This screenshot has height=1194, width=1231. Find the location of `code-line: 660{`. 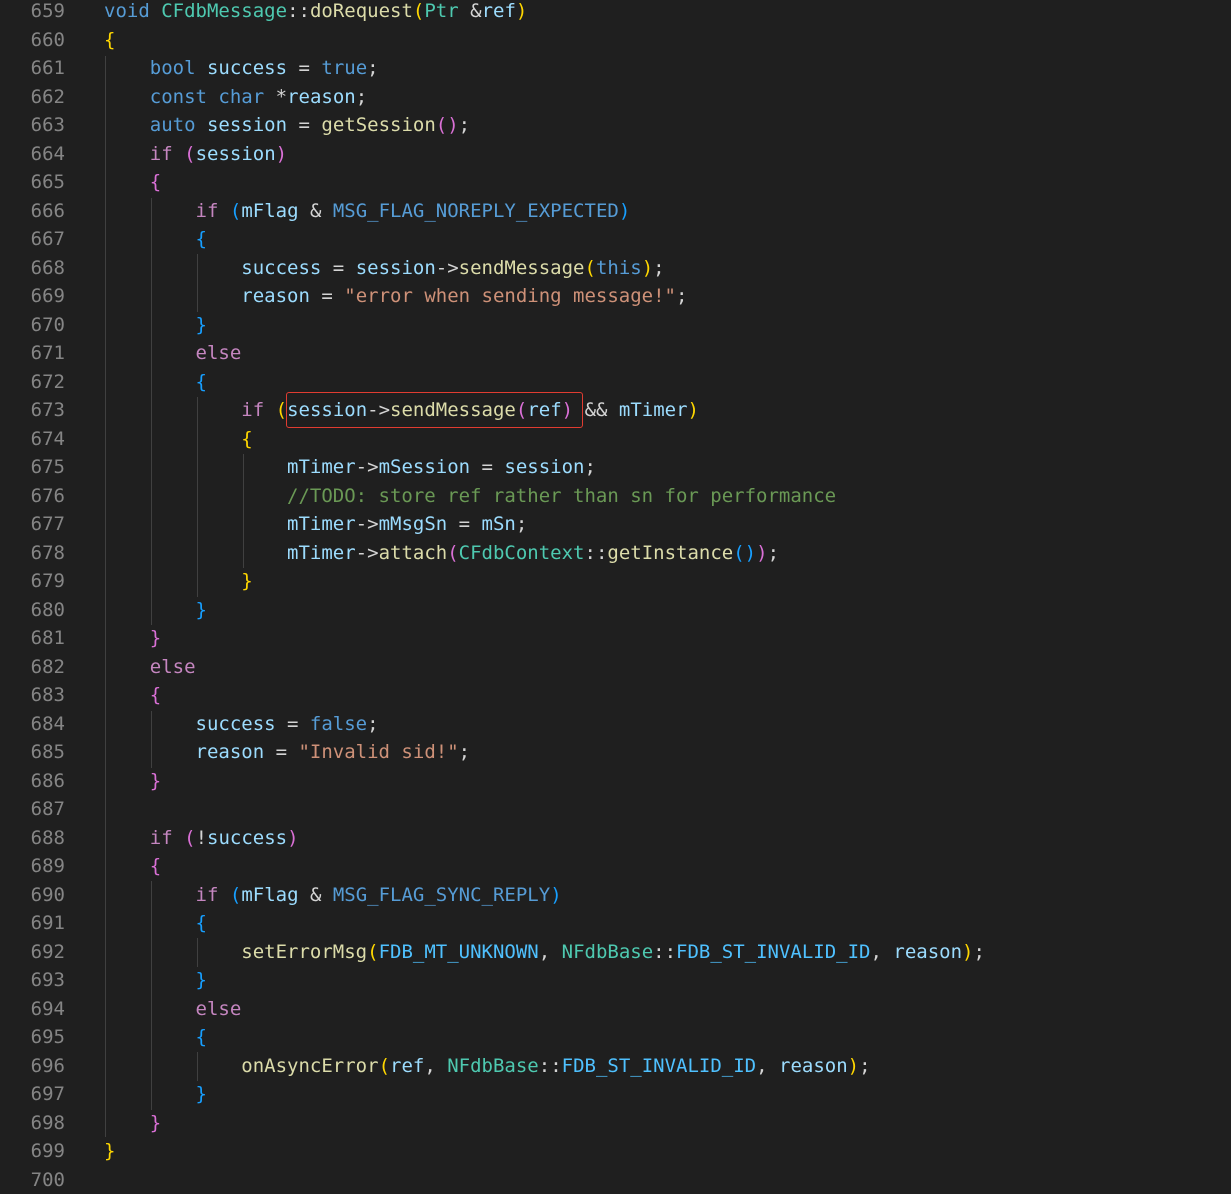

code-line: 660{ is located at coordinates (615, 40).